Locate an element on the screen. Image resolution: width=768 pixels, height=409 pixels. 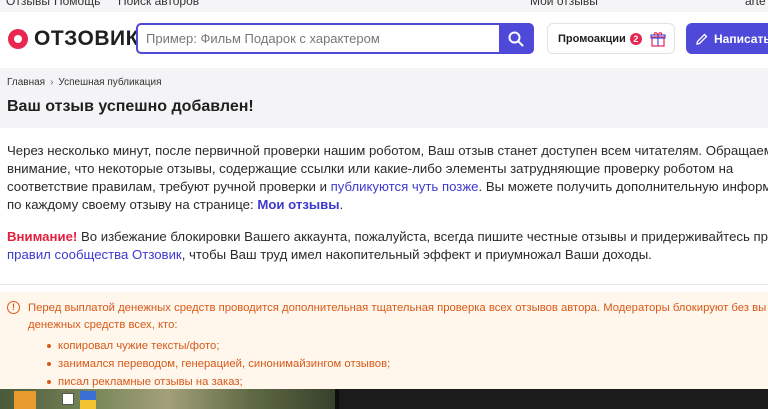
promo-button: Промоакции 2 is located at coordinates (611, 38).